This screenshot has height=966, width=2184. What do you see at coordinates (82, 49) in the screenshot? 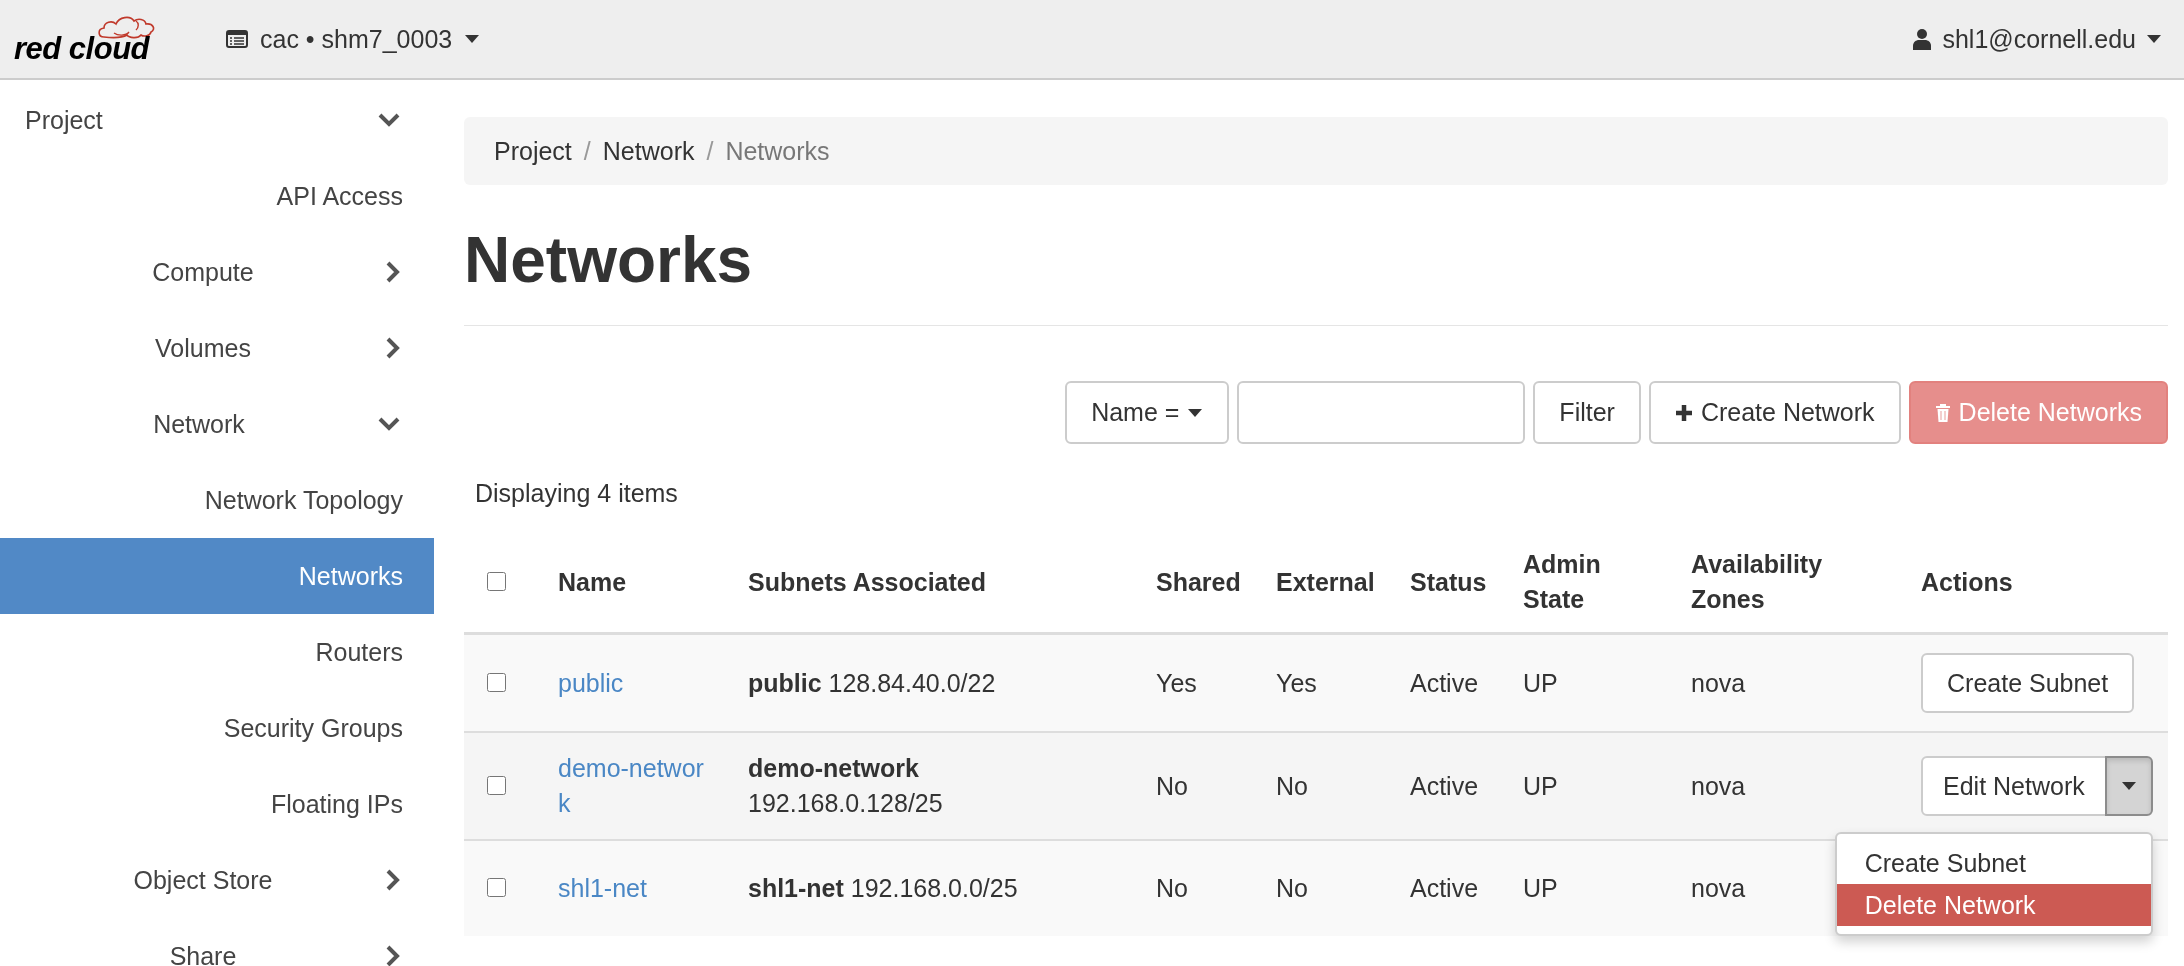
I see `logo-text: red cloud` at bounding box center [82, 49].